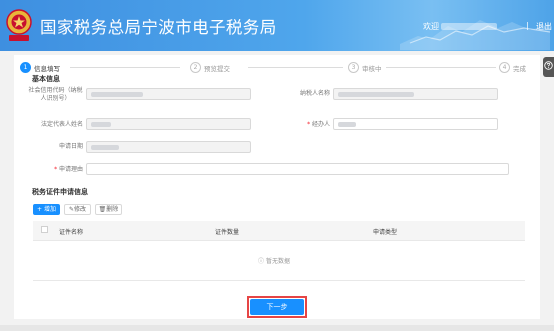 Image resolution: width=554 pixels, height=331 pixels. I want to click on progress-steps: 1 信息填写 2 预览提交 3 审核中 4 完成, so click(275, 68).